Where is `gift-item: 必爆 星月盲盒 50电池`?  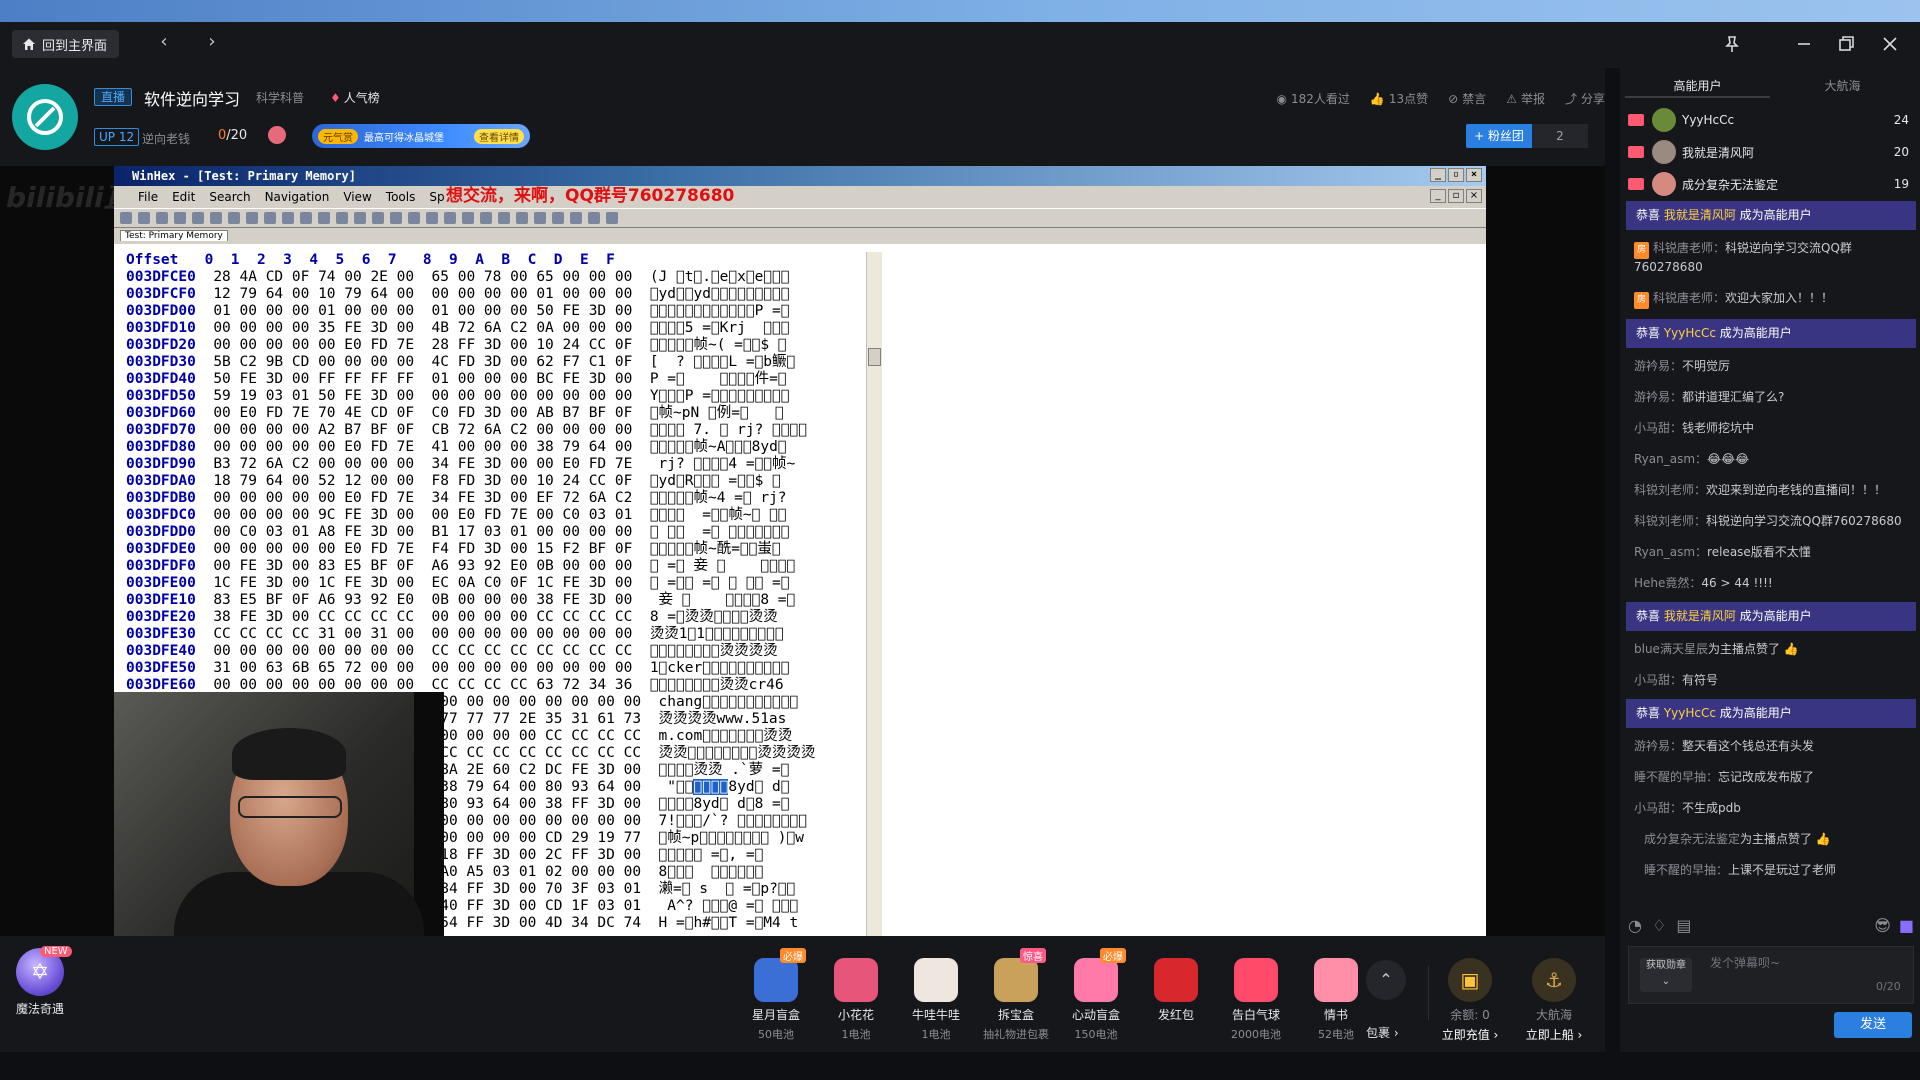 gift-item: 必爆 星月盲盒 50电池 is located at coordinates (776, 995).